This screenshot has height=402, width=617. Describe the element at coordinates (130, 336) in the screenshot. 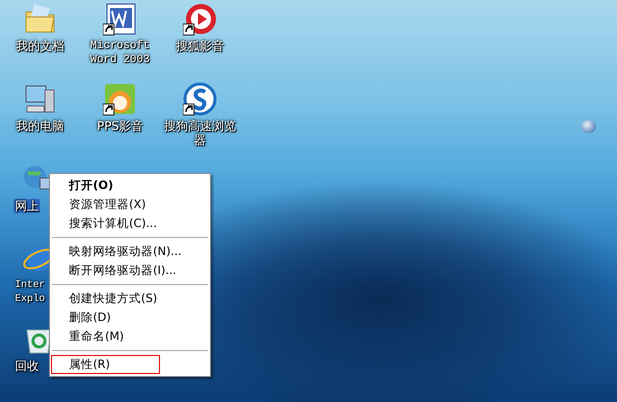

I see `menu-item: 重命名(M)` at that location.